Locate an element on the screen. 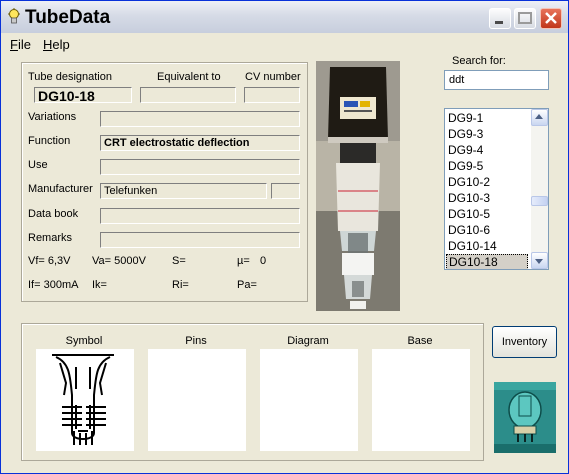  scroll-down-button is located at coordinates (539, 260).